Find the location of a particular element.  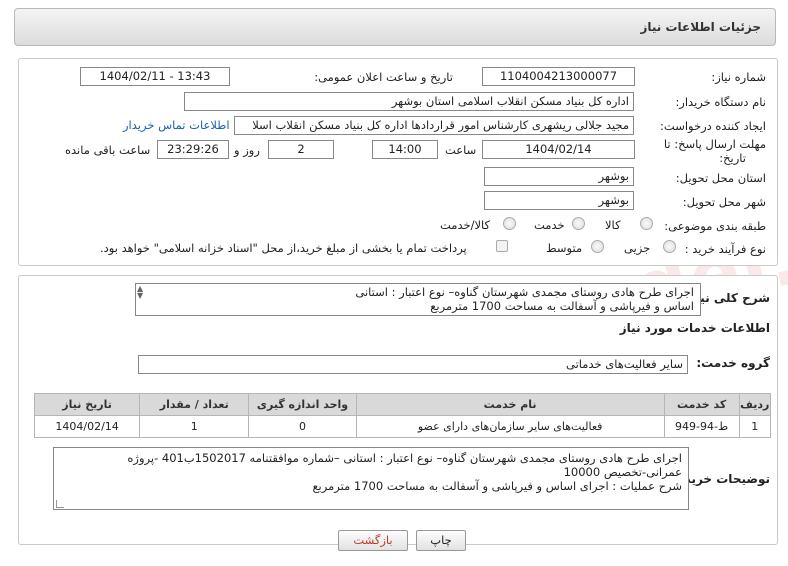

buyer-contact-link: اطلاعات تماس خریدار is located at coordinates (176, 125).